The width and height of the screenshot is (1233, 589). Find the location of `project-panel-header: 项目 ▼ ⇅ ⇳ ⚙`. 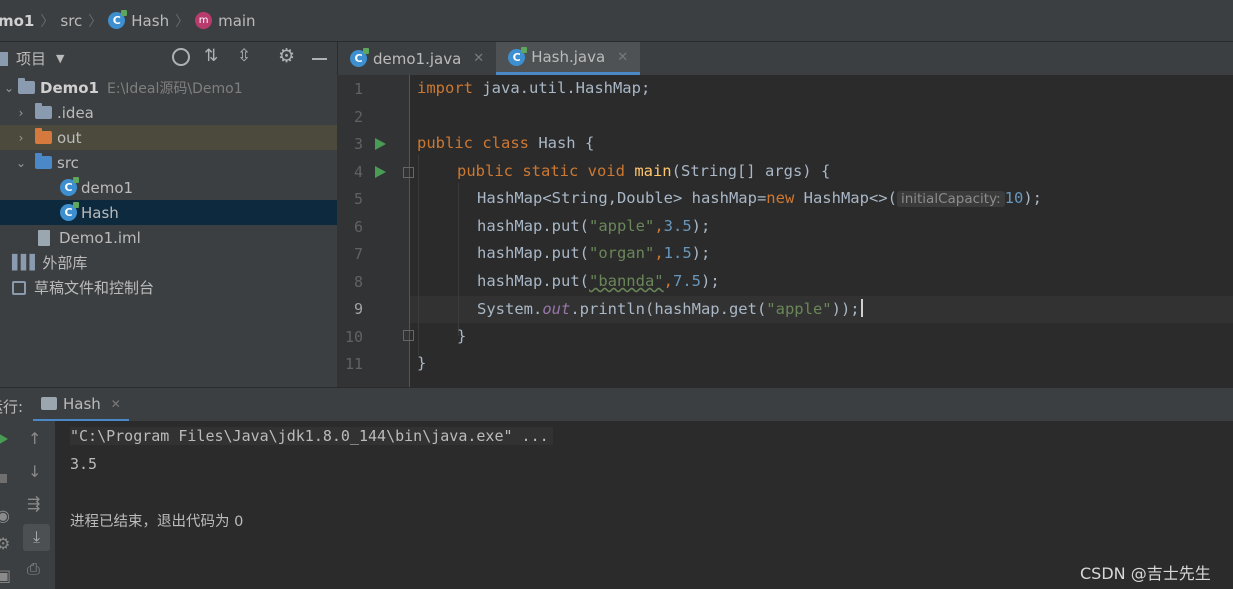

project-panel-header: 项目 ▼ ⇅ ⇳ ⚙ is located at coordinates (168, 58).